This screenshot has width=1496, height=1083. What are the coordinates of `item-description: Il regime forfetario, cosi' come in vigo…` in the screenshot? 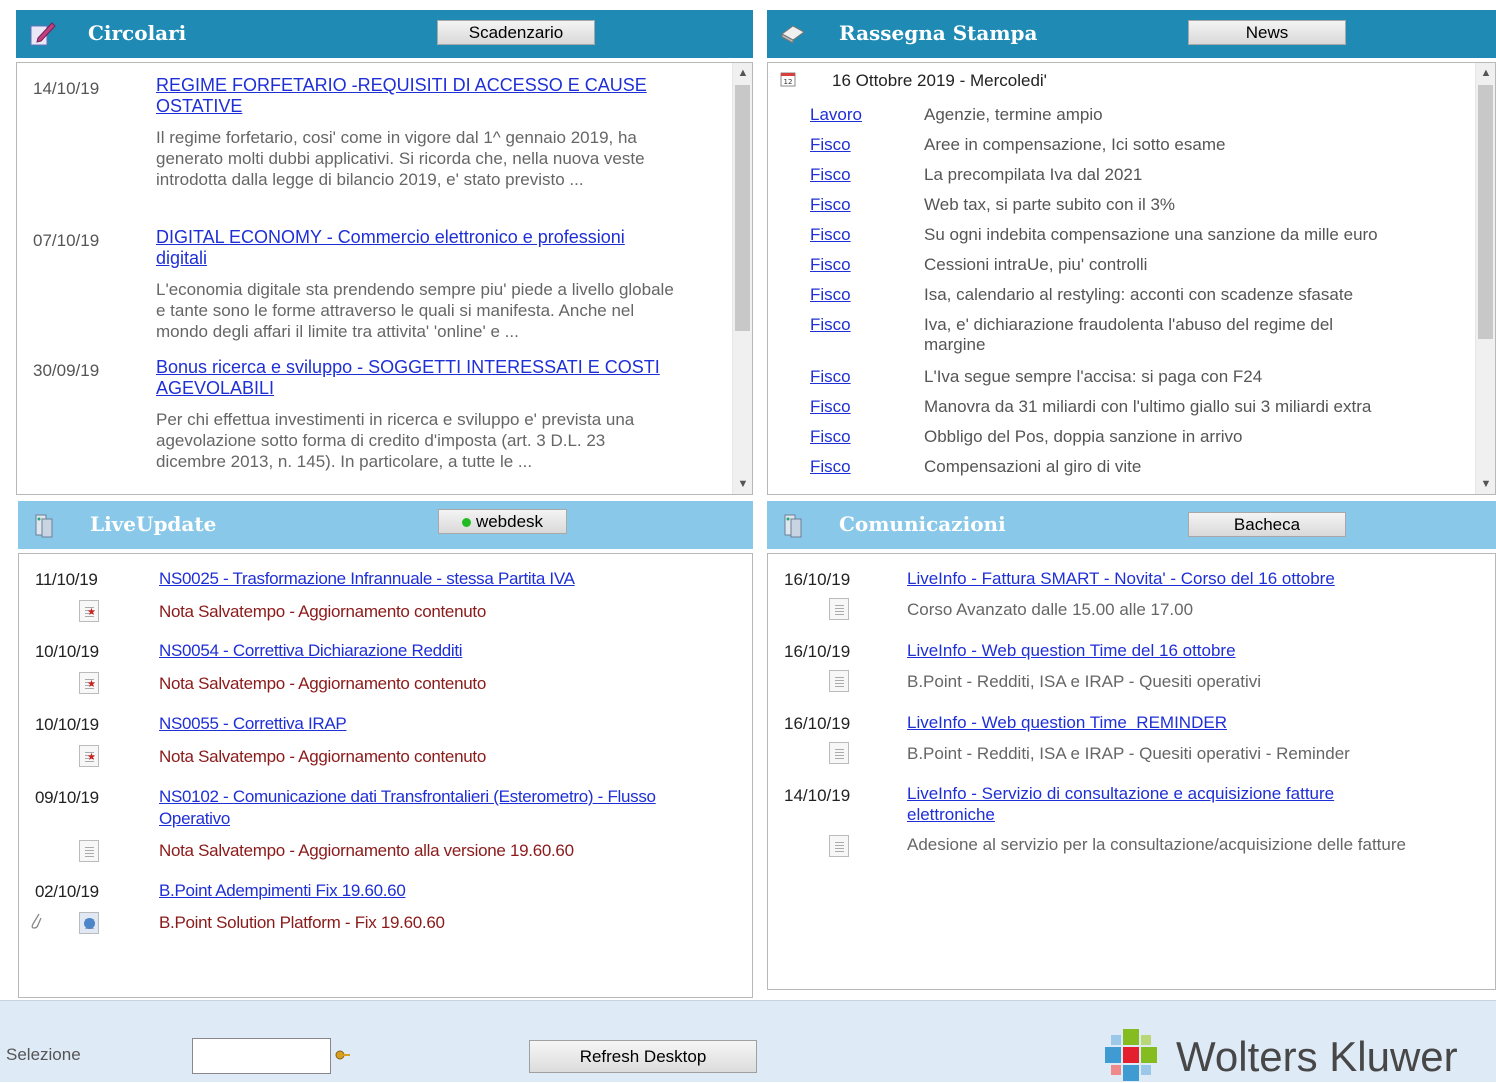 It's located at (400, 158).